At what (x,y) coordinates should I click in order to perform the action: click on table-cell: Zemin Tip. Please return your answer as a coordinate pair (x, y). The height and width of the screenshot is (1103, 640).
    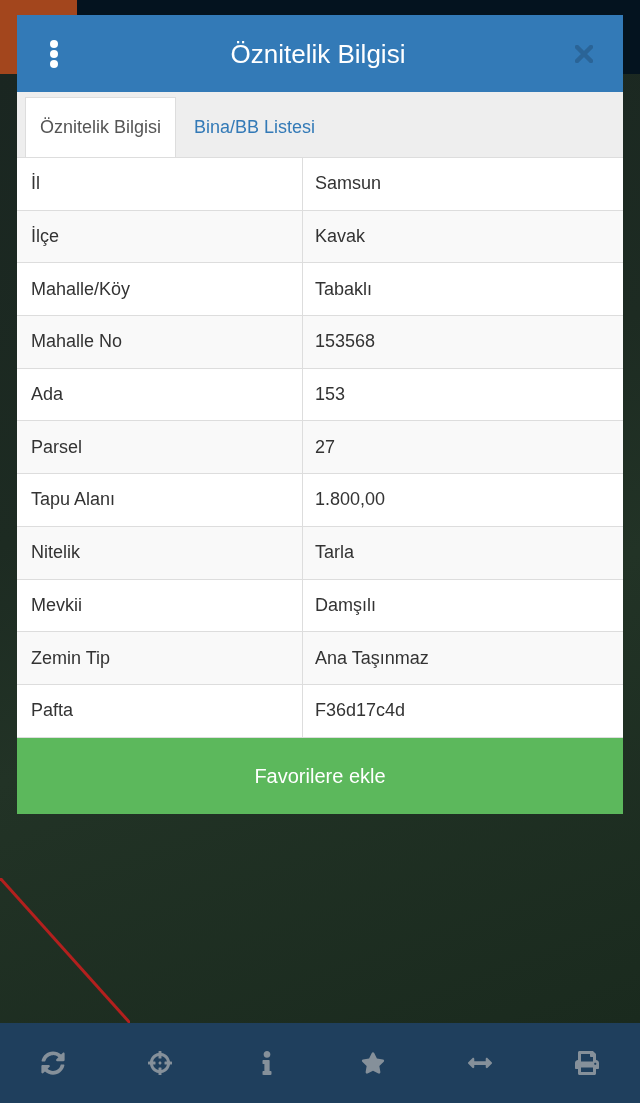
    Looking at the image, I should click on (160, 658).